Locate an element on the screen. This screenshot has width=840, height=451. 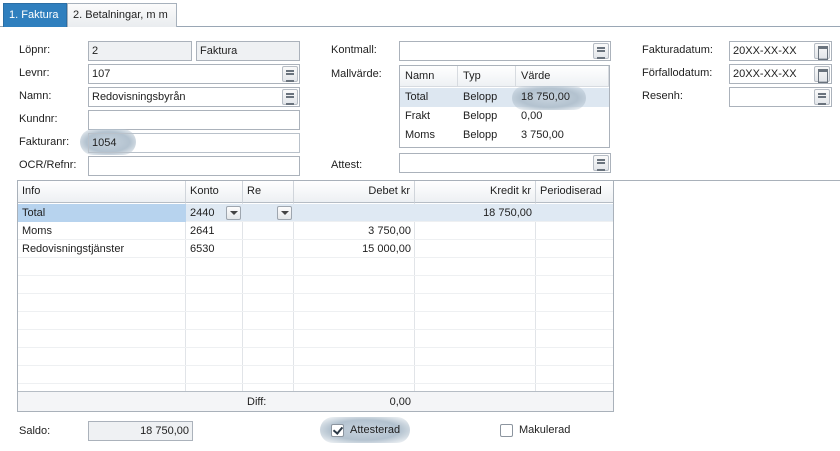
mallvarde-header-typ: Typ is located at coordinates (487, 76).